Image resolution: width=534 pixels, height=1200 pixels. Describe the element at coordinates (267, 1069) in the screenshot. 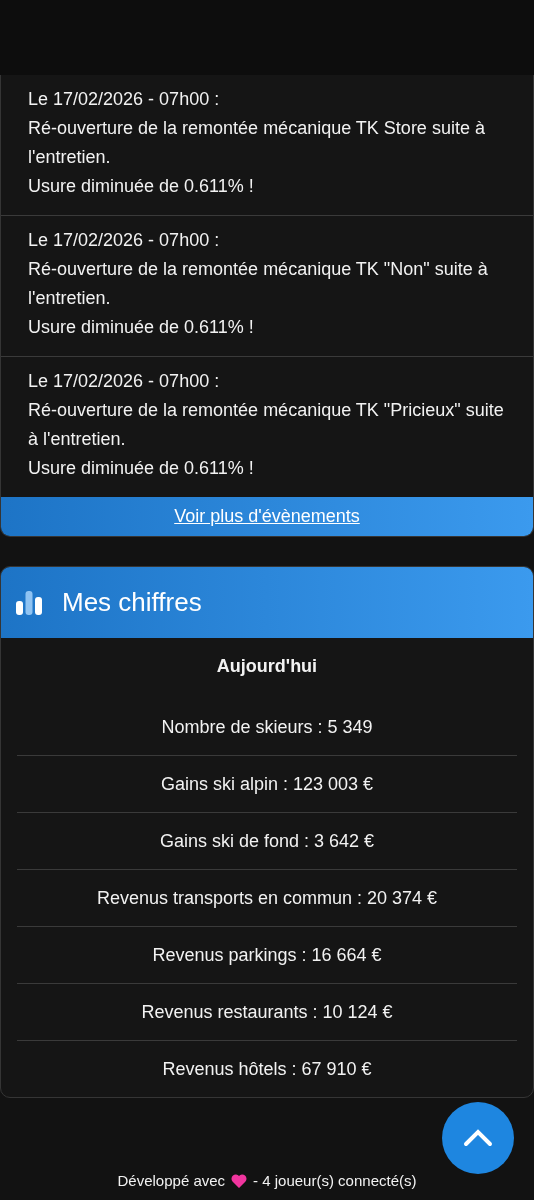

I see `stat-row-text: Revenus hôtels : 67 910 €` at that location.